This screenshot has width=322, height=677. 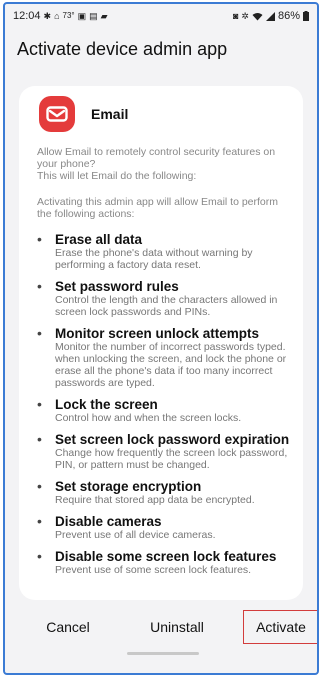 I want to click on cancel-button: Cancel, so click(x=68, y=627).